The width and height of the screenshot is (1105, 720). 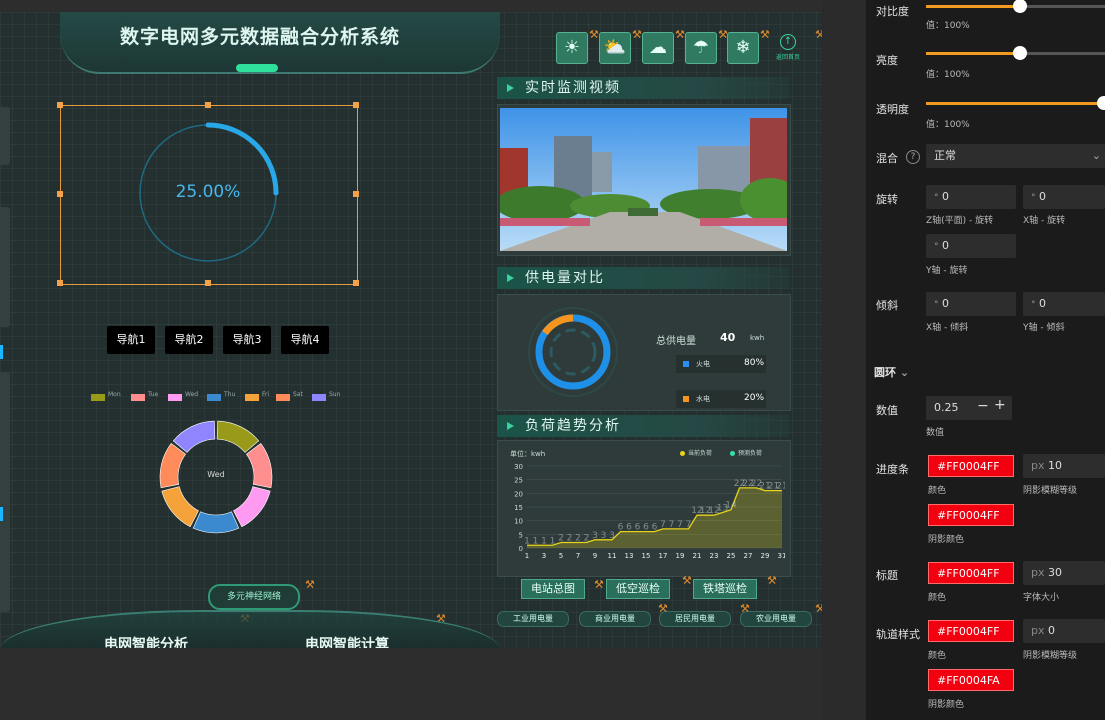 I want to click on data-label: 3, so click(x=604, y=536).